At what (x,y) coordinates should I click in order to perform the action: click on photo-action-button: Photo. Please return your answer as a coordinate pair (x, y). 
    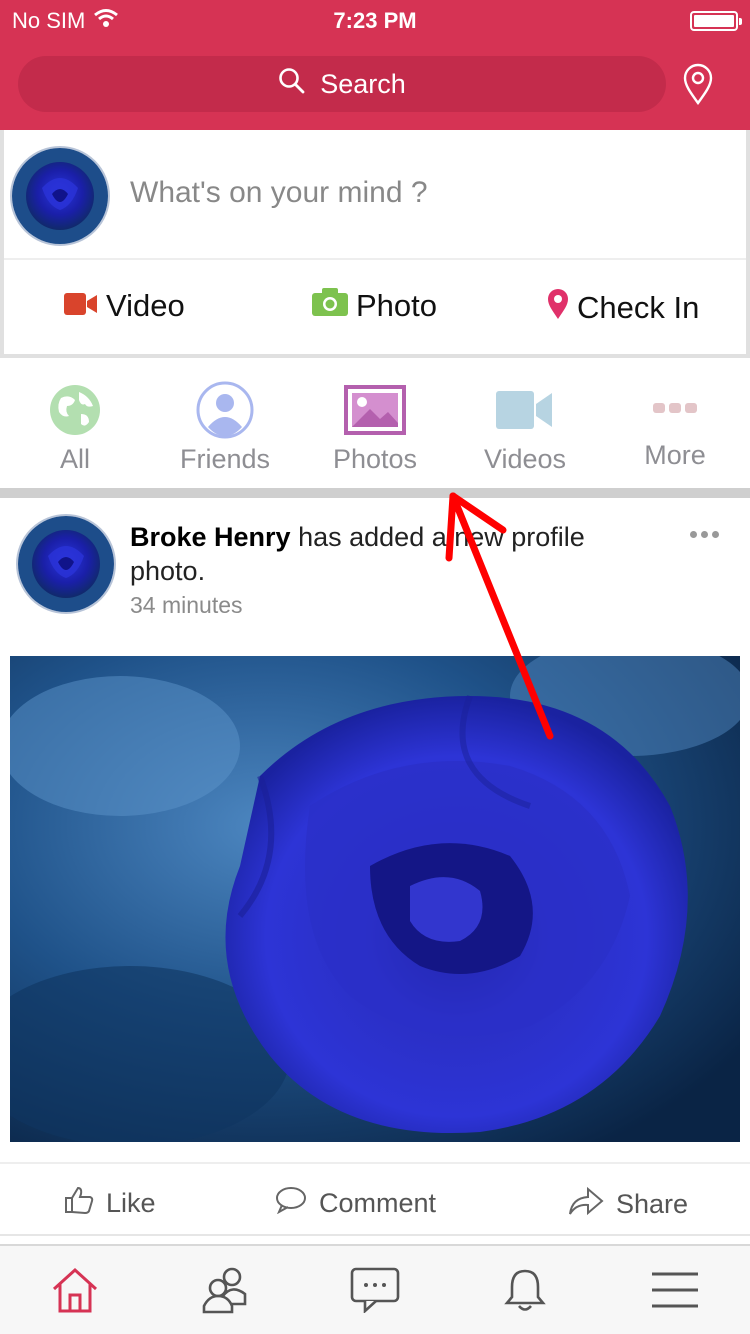
    Looking at the image, I should click on (374, 306).